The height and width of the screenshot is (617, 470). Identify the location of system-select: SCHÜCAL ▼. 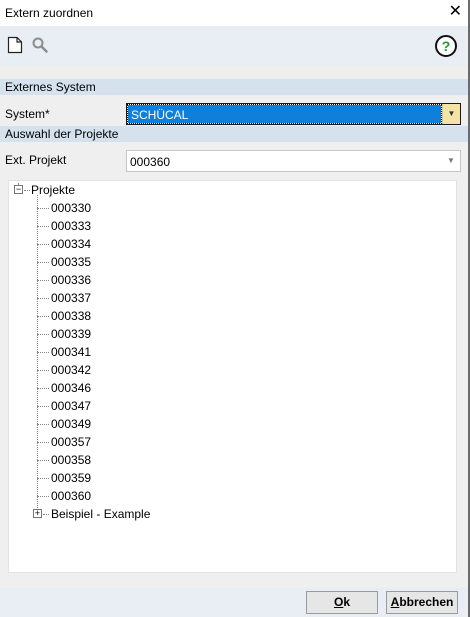
(293, 114).